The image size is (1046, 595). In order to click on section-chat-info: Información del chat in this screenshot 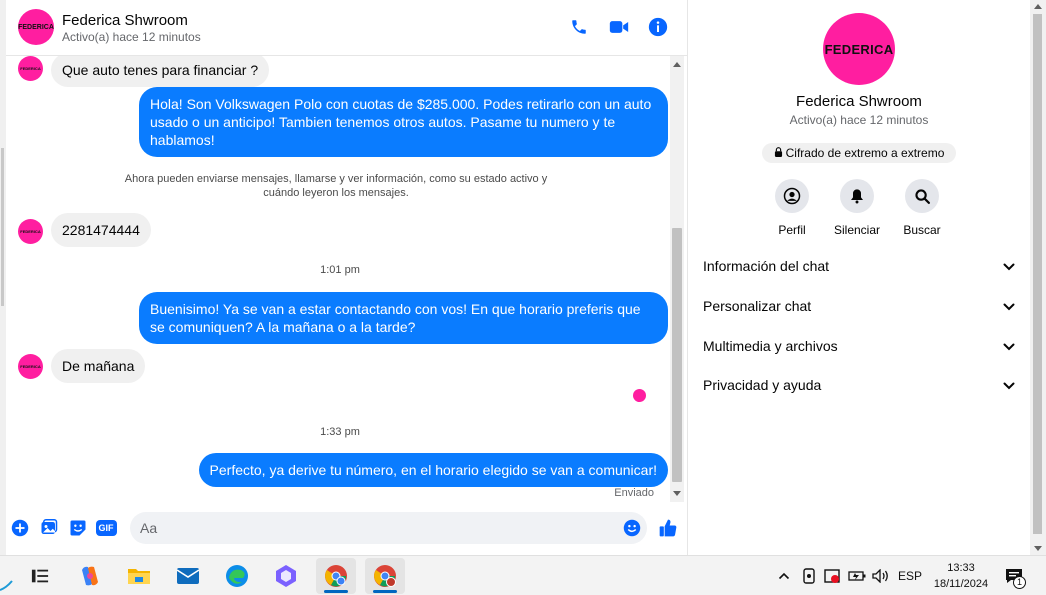, I will do `click(859, 266)`.